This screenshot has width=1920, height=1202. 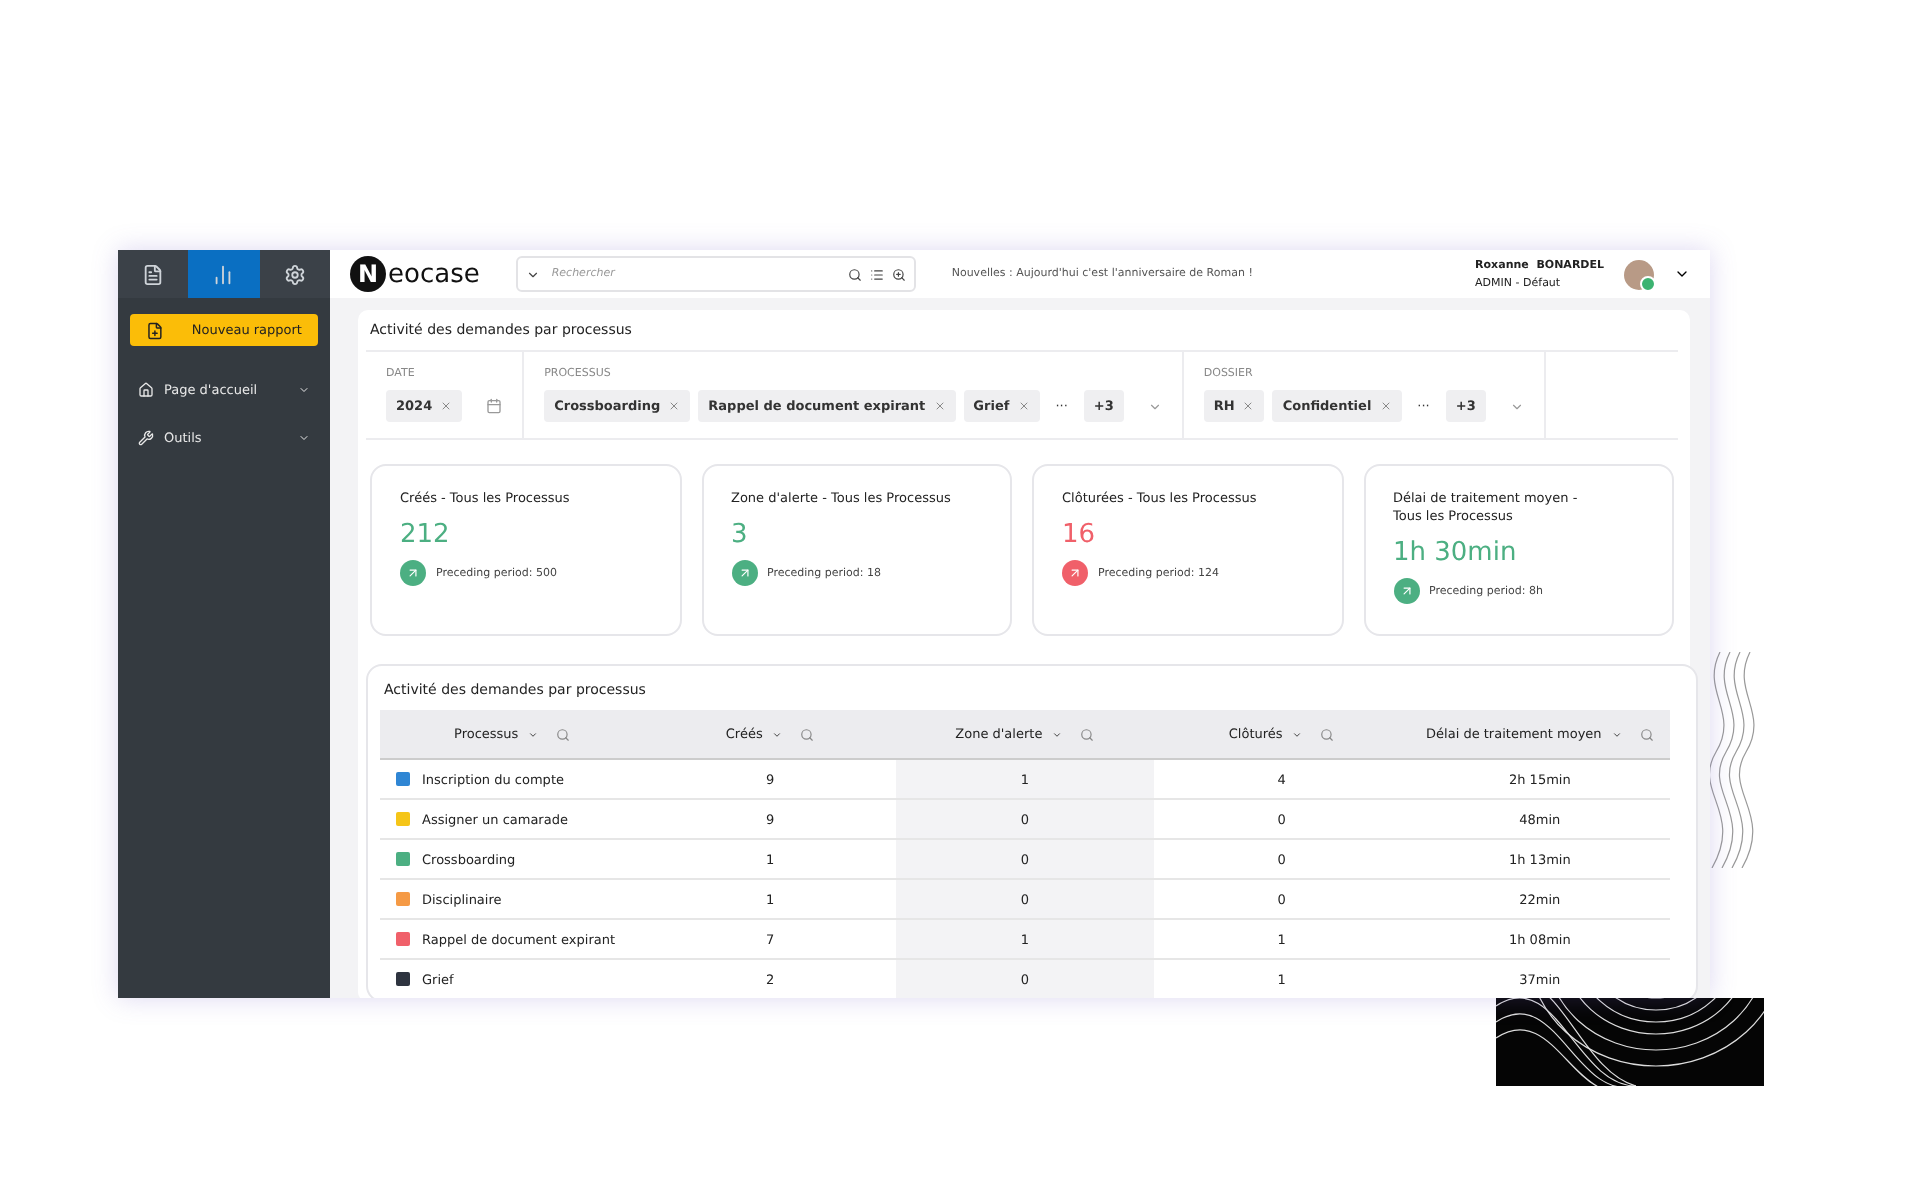 I want to click on avatar, so click(x=1639, y=274).